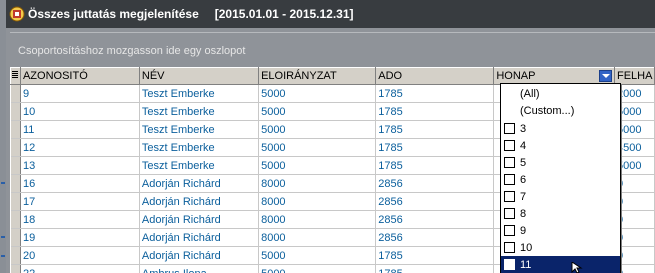  What do you see at coordinates (80, 268) in the screenshot?
I see `cell-azonosito: 22` at bounding box center [80, 268].